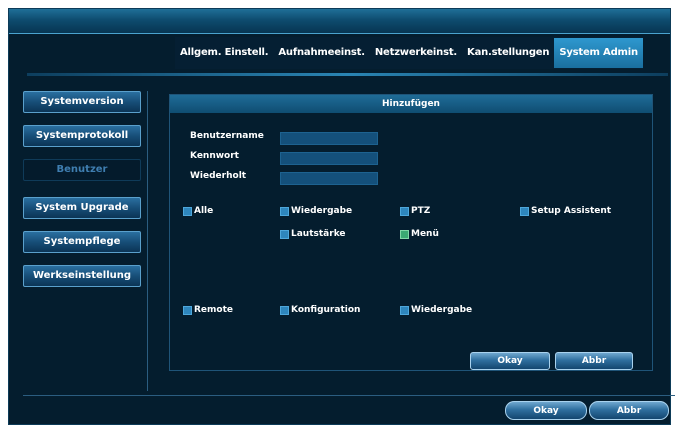 The image size is (679, 425). What do you see at coordinates (339, 21) in the screenshot?
I see `title-bar` at bounding box center [339, 21].